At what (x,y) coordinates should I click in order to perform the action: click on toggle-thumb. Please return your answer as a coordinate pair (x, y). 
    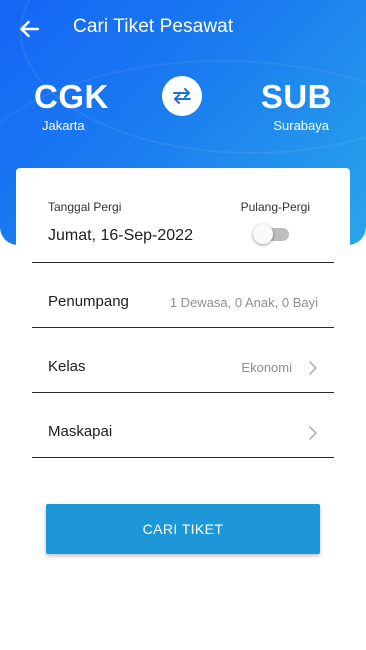
    Looking at the image, I should click on (263, 234).